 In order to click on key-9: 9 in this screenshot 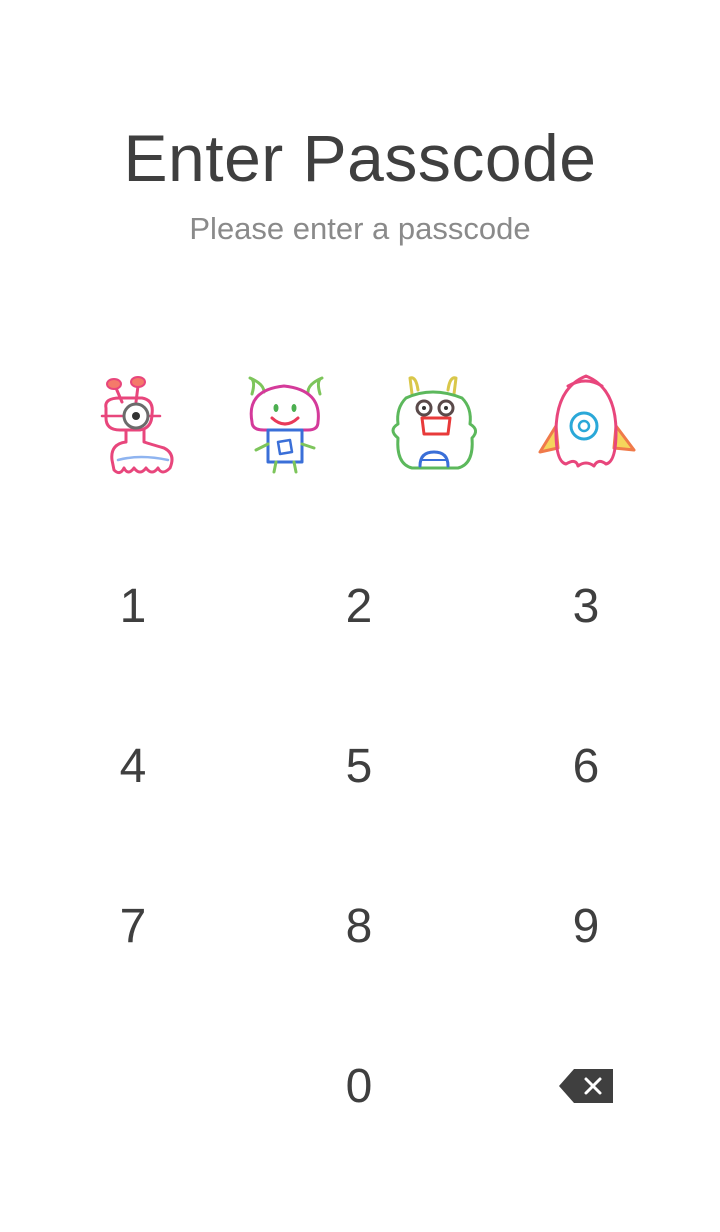, I will do `click(586, 926)`.